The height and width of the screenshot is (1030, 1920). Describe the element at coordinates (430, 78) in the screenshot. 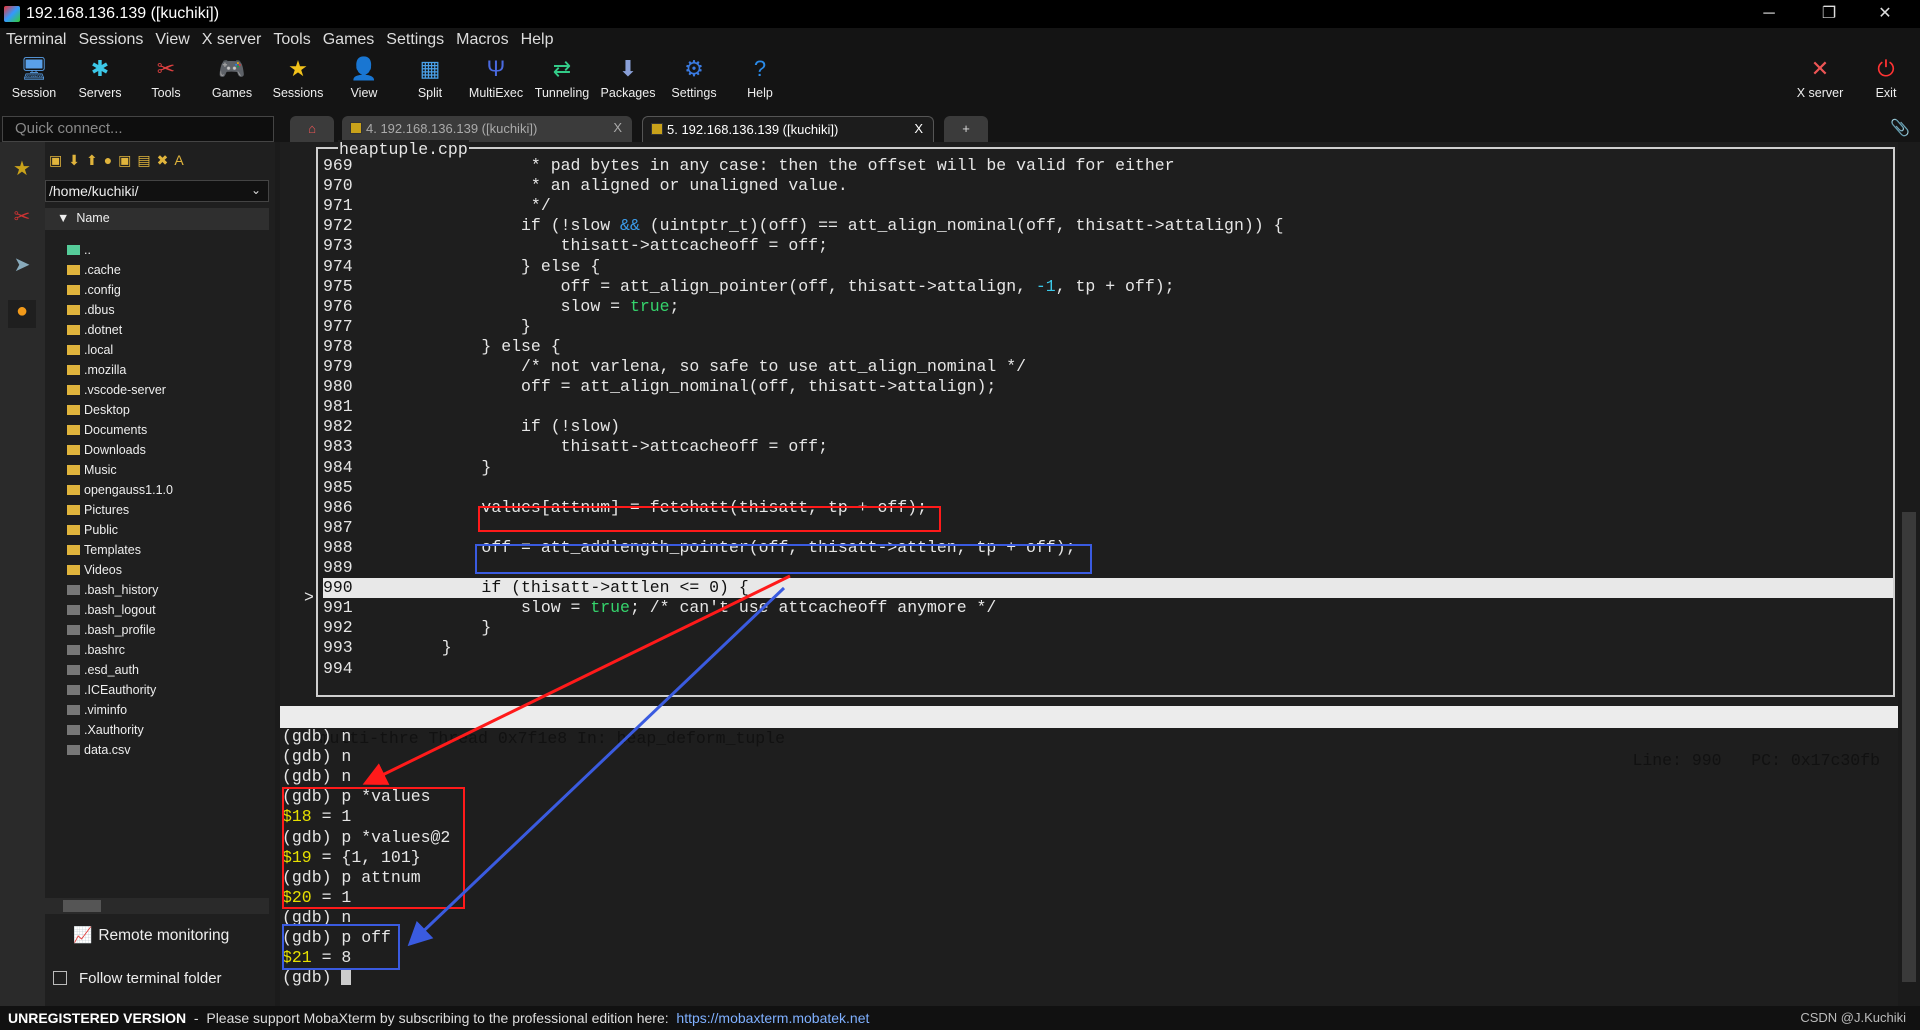

I see `toolbar-split-button: ▦ Split` at that location.